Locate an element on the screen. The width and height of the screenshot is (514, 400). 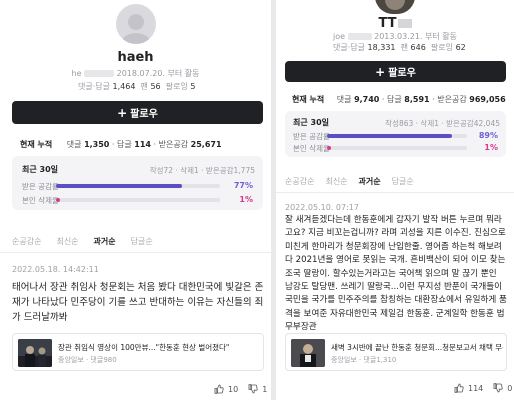
recent-summary: 작성72 · 삭제1 · 받은공감1,775 is located at coordinates (202, 170).